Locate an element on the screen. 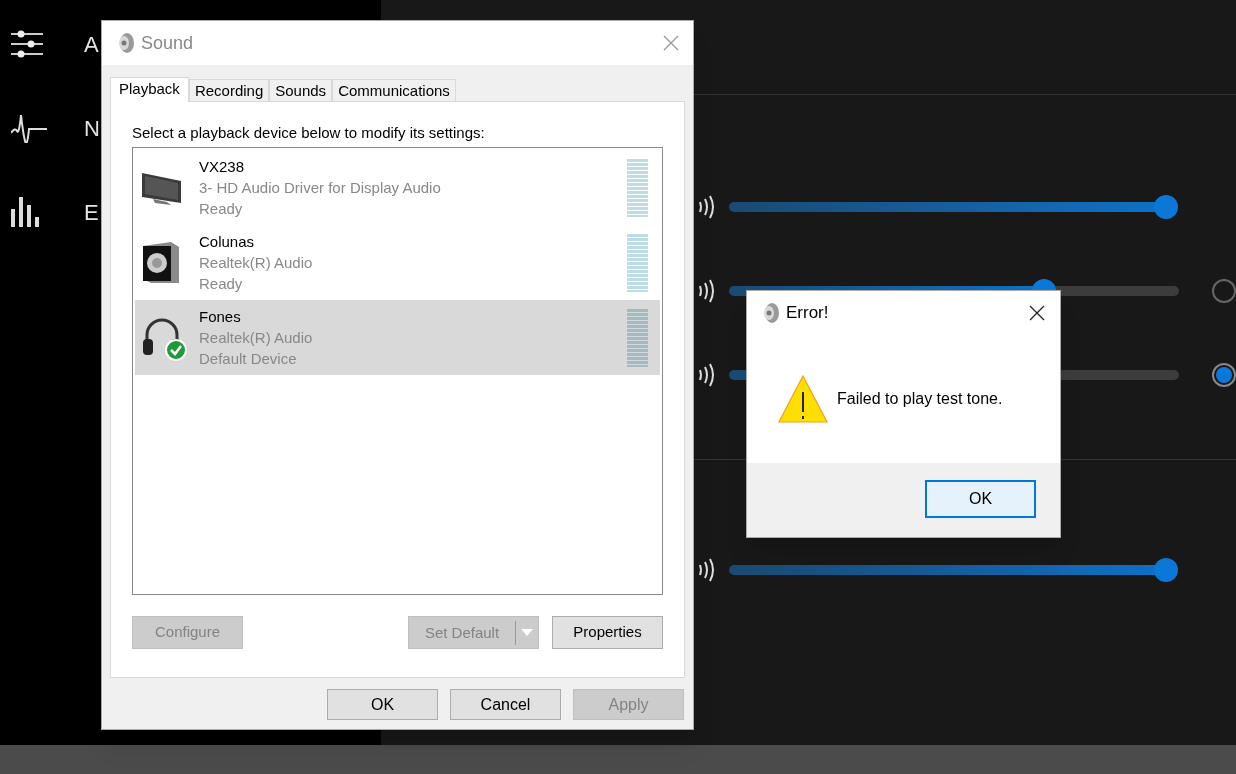  device-item: Fones Realtek(R) Audio Default Device is located at coordinates (397, 337).